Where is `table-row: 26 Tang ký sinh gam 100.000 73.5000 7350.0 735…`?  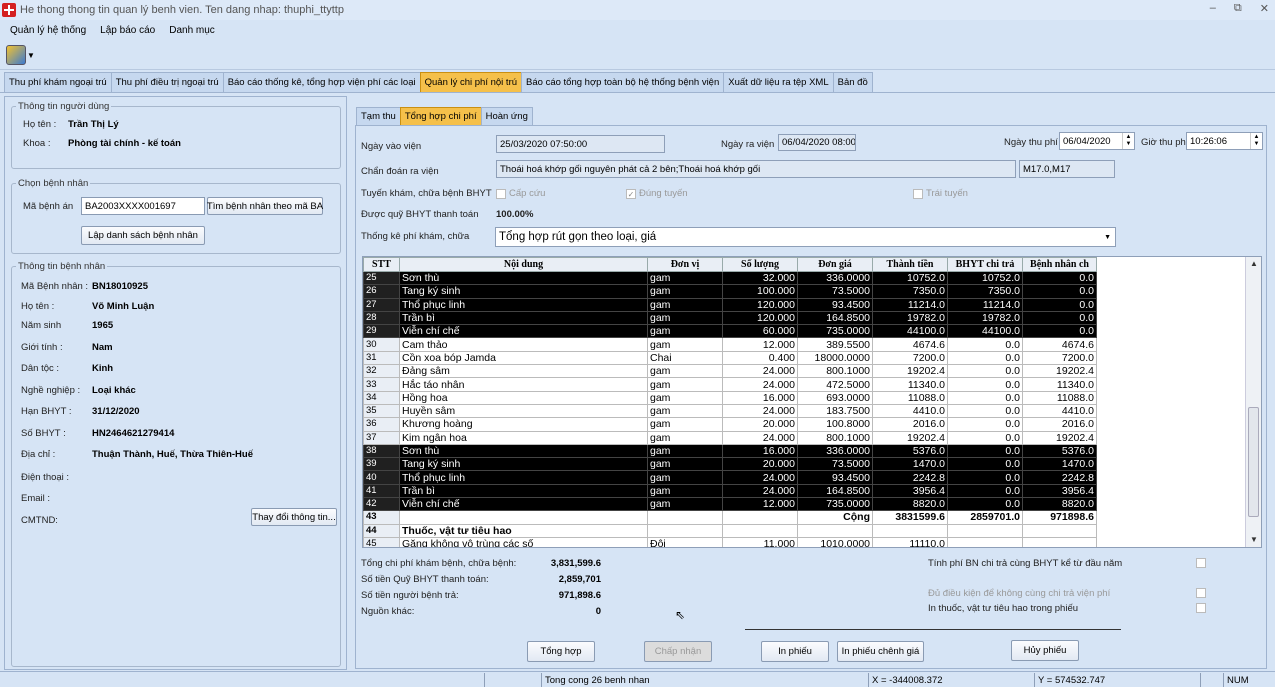
table-row: 26 Tang ký sinh gam 100.000 73.5000 7350.0 735… is located at coordinates (803, 291).